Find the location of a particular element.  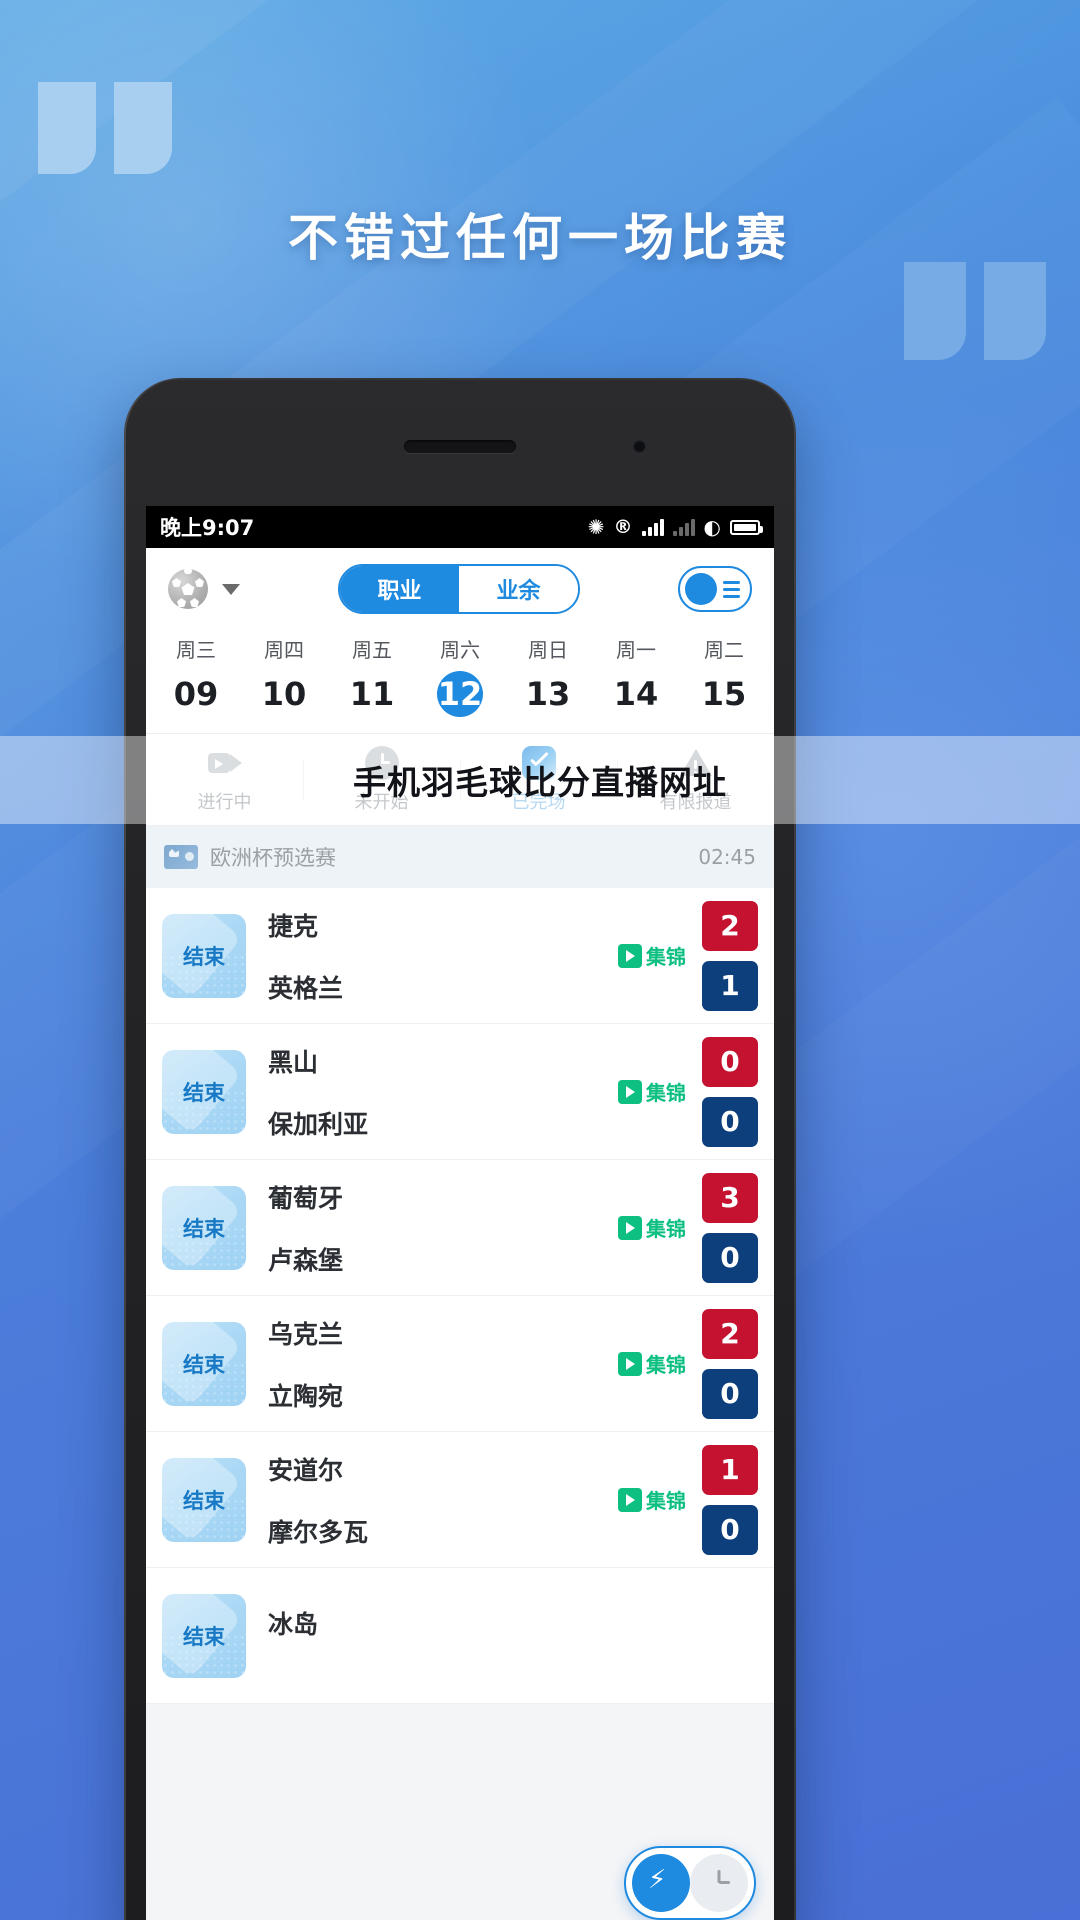

watermark-band: 手机羽毛球比分直播网址 is located at coordinates (540, 780).